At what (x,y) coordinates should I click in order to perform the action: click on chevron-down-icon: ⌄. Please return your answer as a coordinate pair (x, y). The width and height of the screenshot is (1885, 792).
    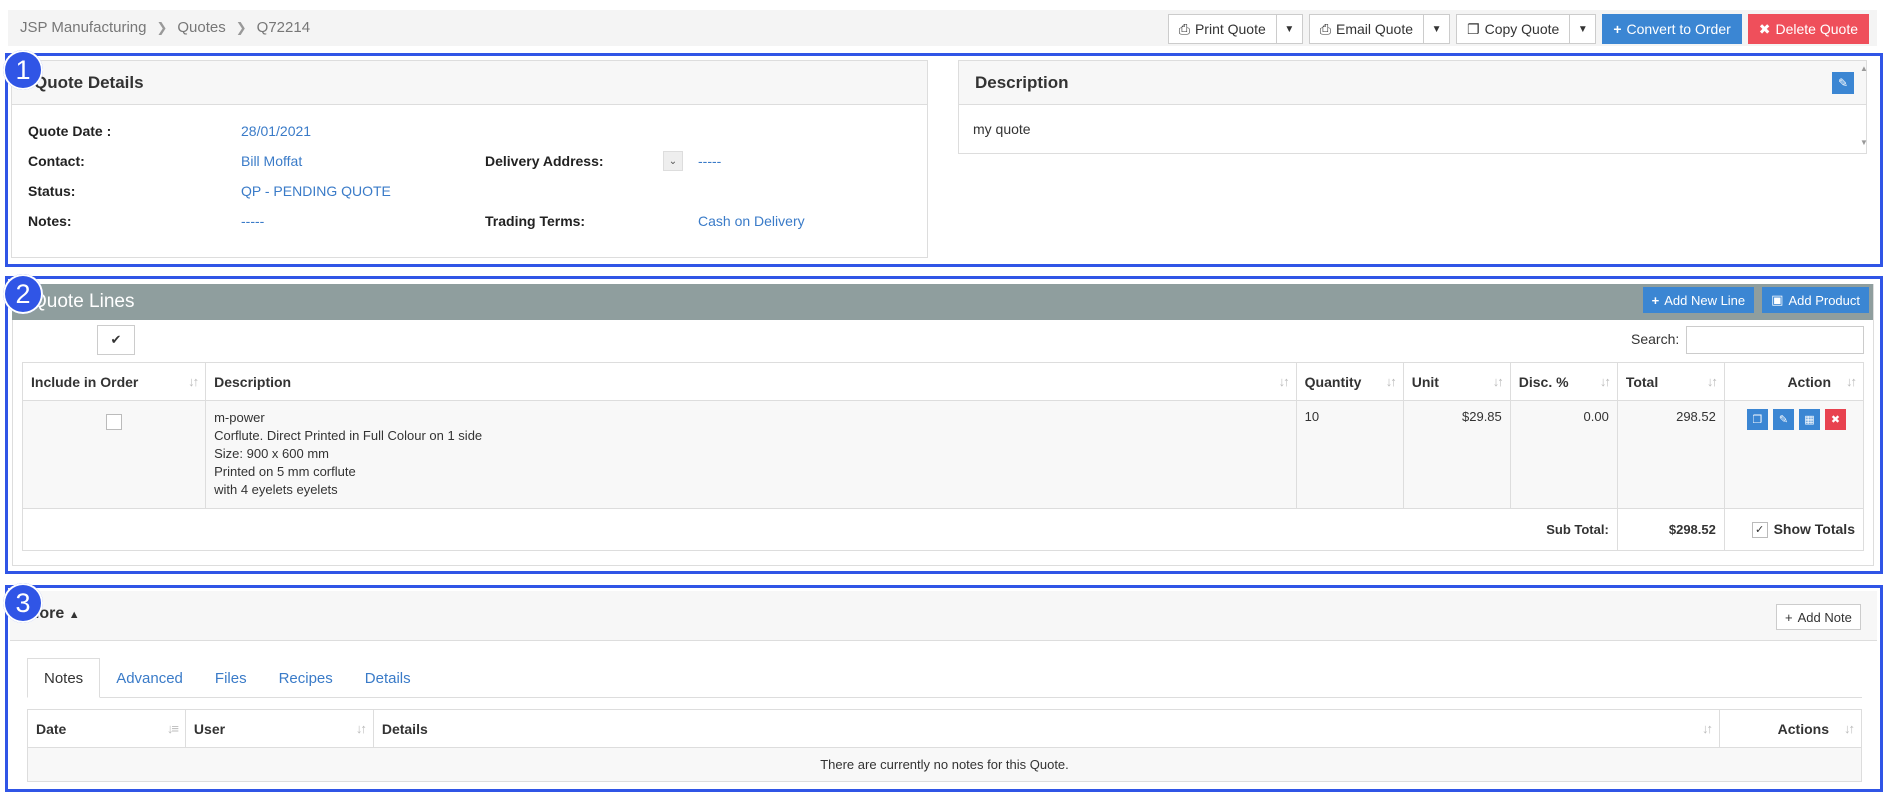
    Looking at the image, I should click on (673, 161).